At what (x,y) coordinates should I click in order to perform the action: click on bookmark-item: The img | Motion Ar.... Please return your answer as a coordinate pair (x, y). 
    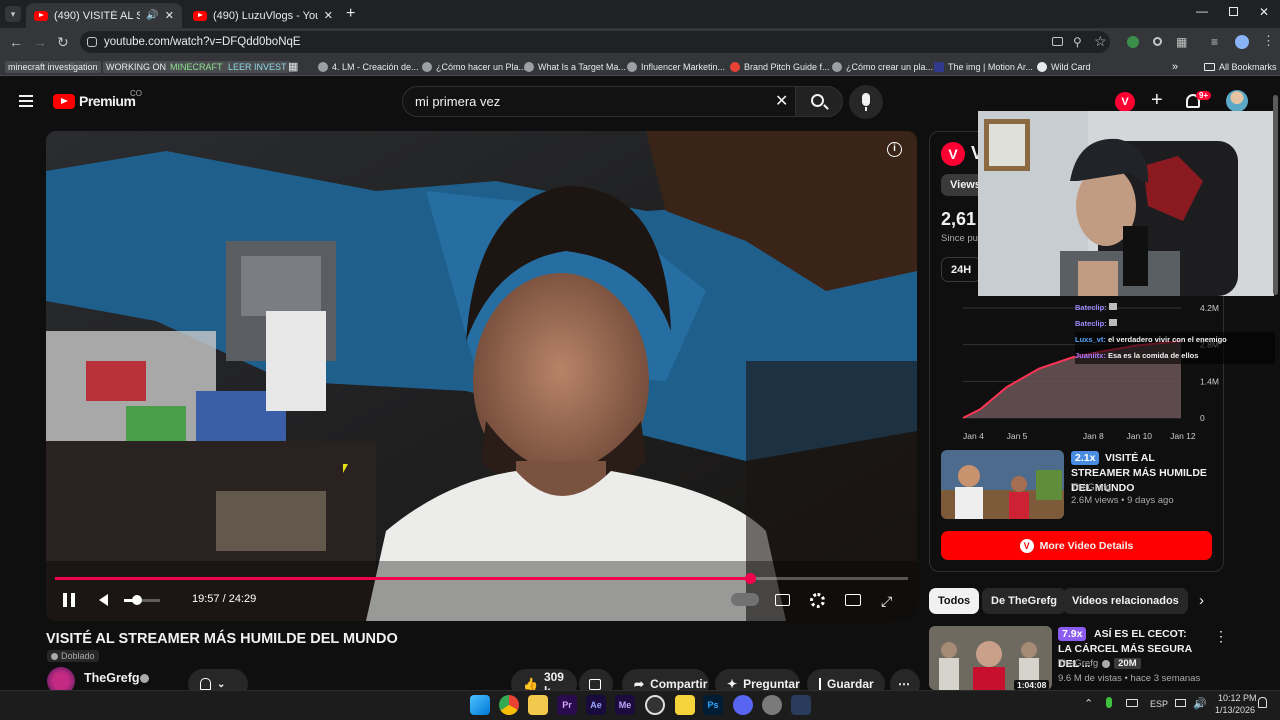
    Looking at the image, I should click on (983, 66).